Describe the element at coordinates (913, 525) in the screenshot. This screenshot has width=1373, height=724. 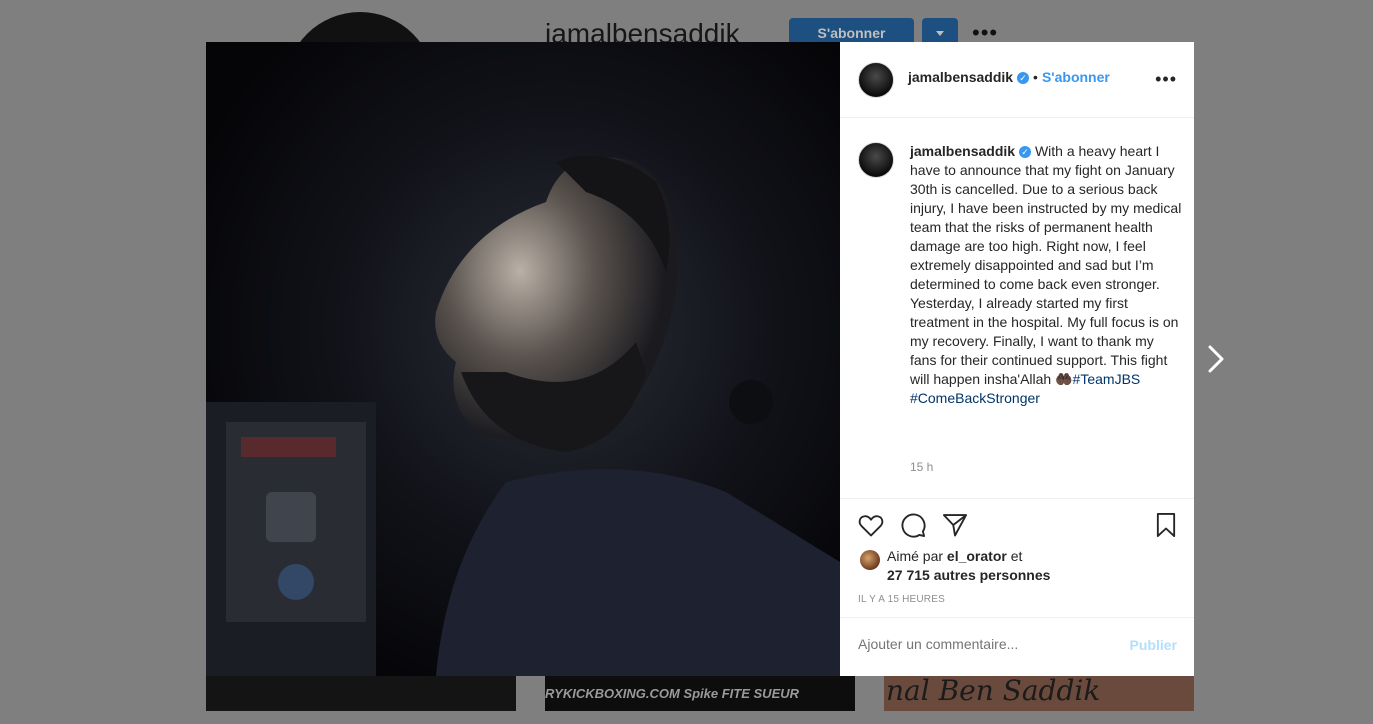
I see `comment-icon` at that location.